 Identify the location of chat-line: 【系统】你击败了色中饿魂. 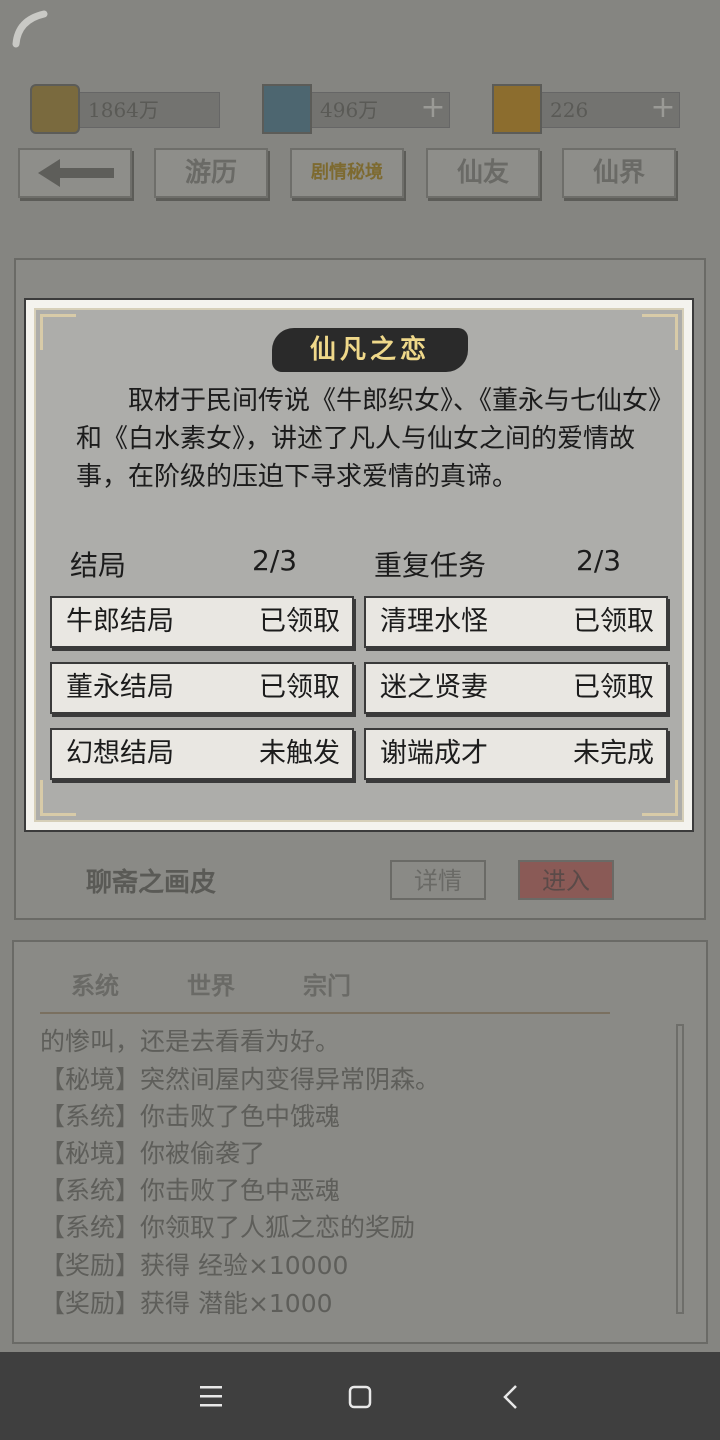
(190, 1116).